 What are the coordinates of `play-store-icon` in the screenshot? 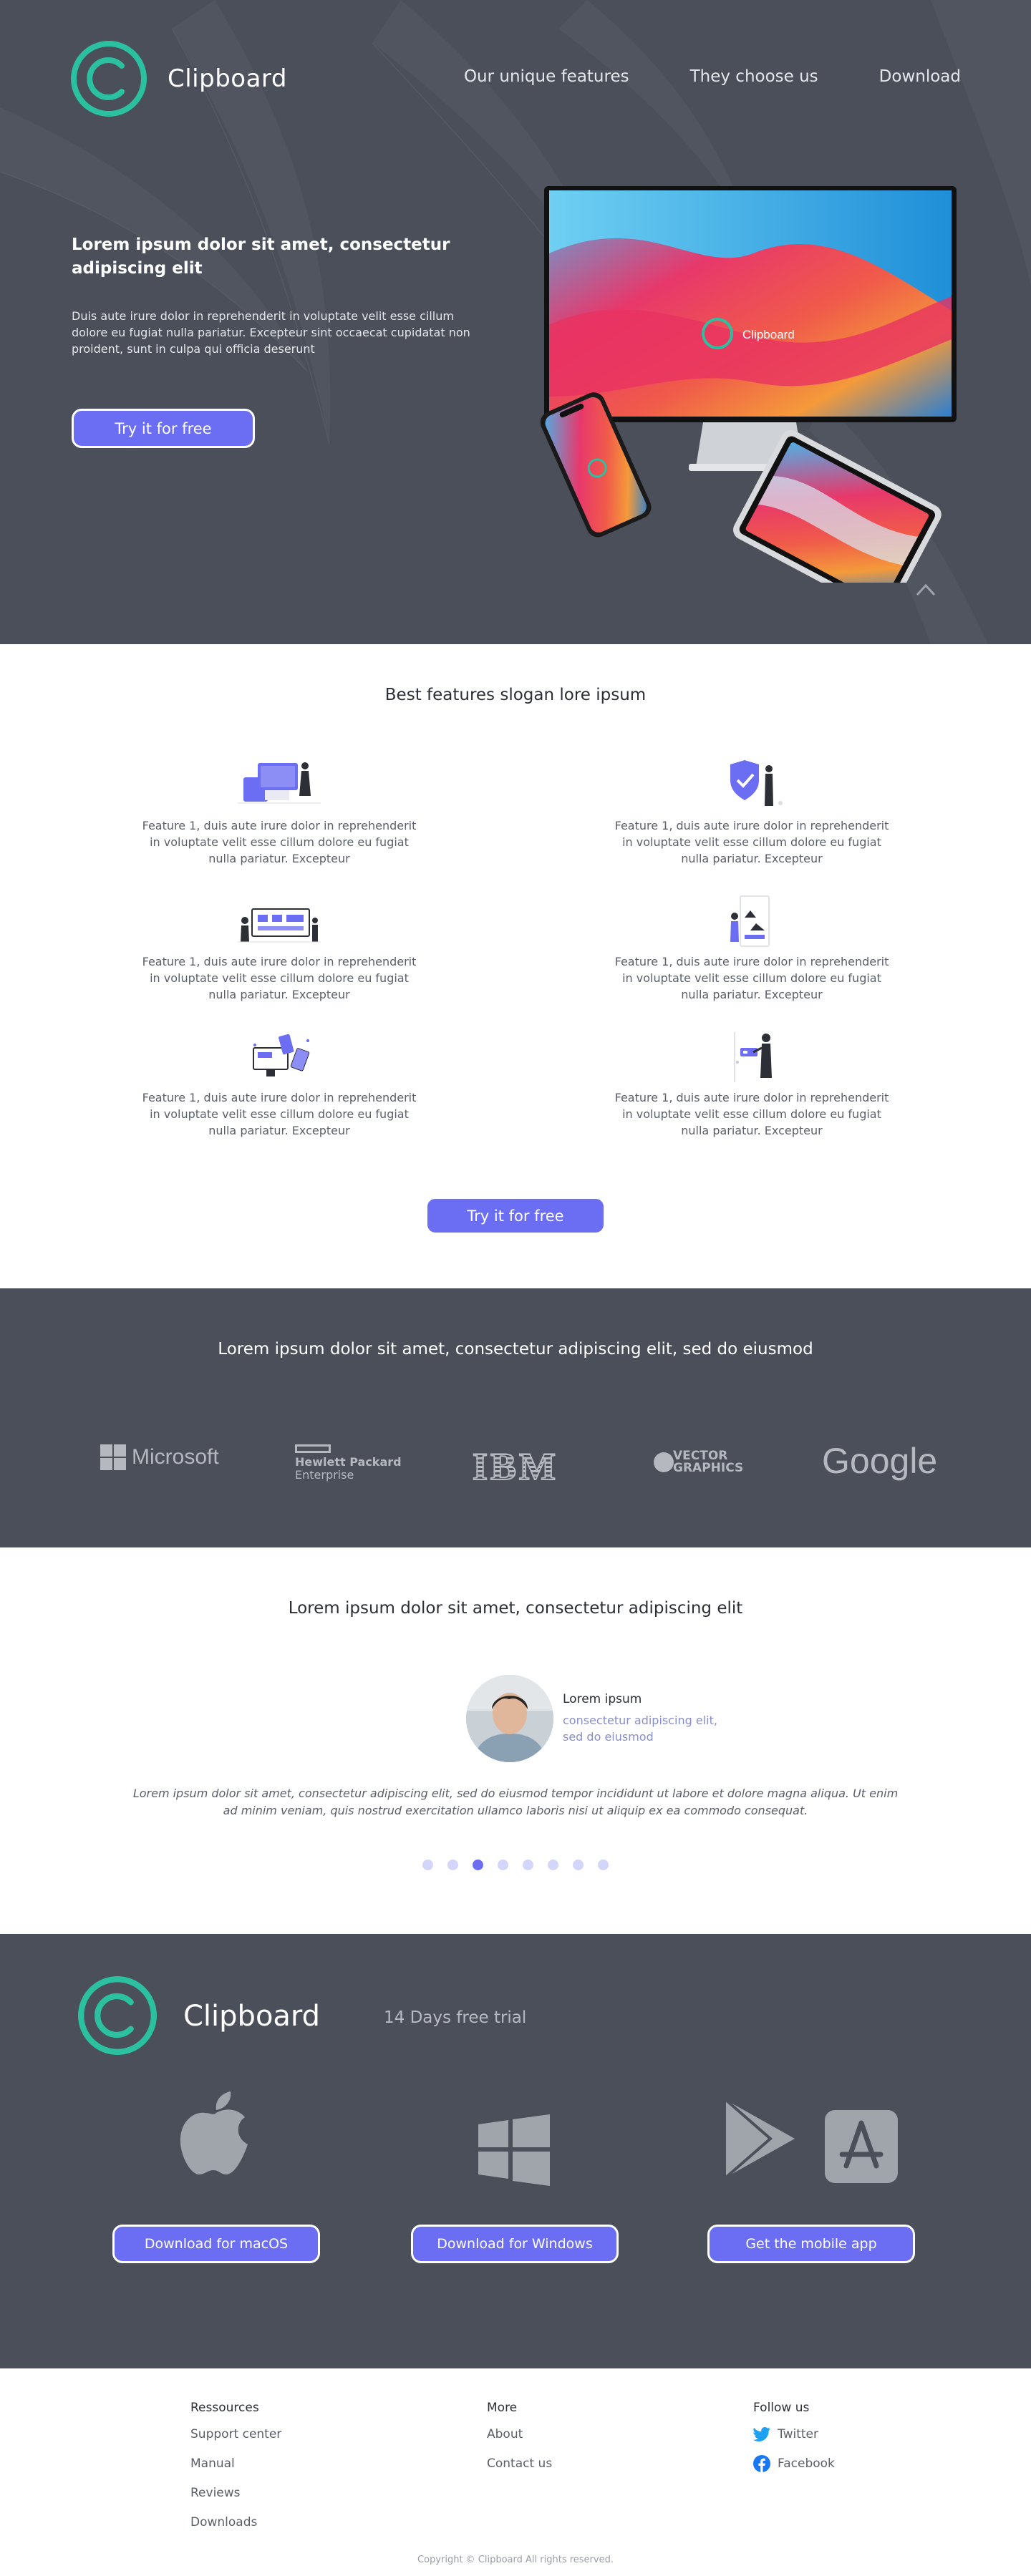 It's located at (760, 2139).